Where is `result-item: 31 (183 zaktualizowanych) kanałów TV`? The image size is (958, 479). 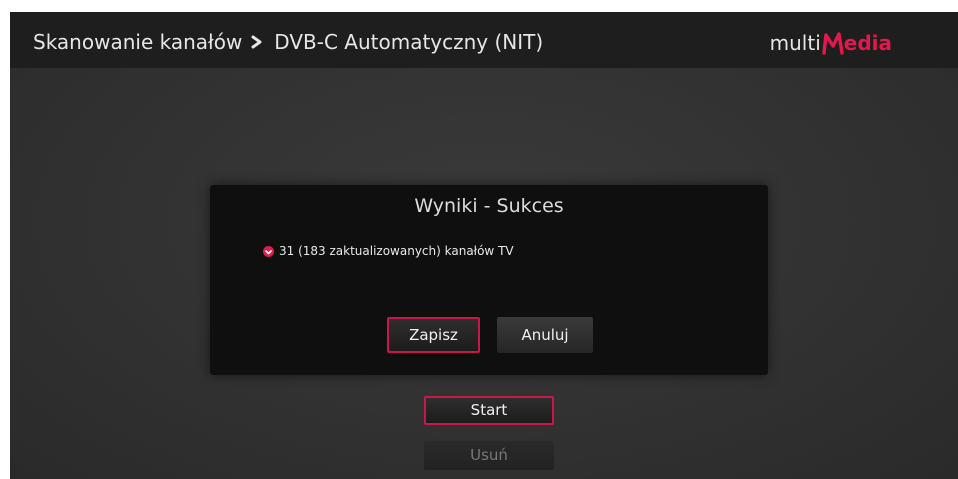
result-item: 31 (183 zaktualizowanych) kanałów TV is located at coordinates (388, 251).